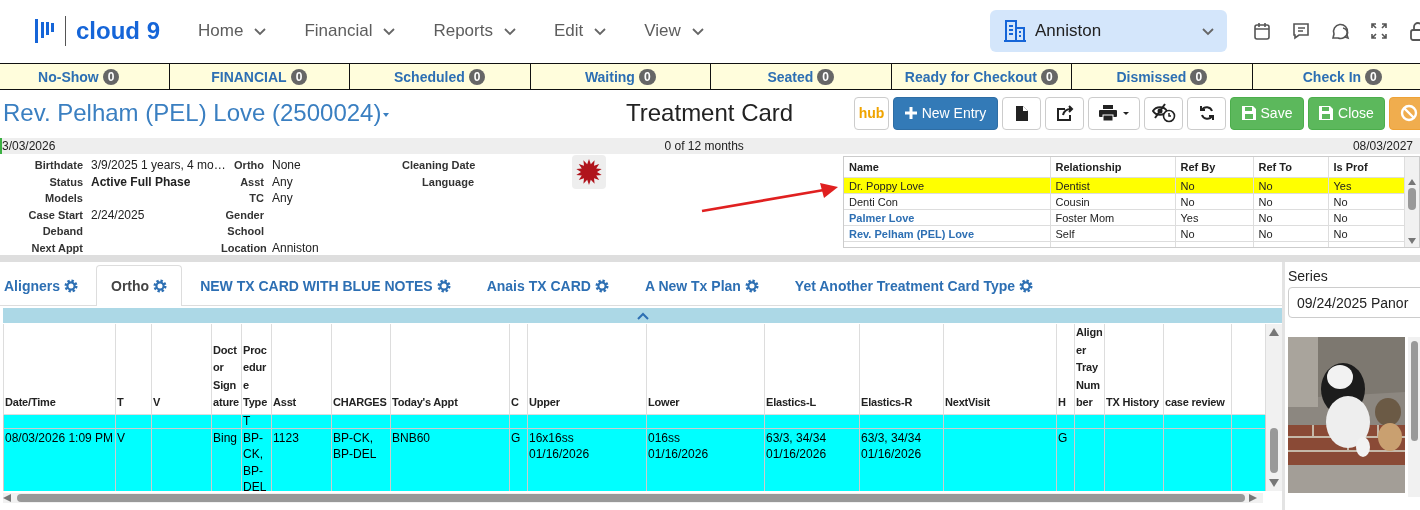 Image resolution: width=1420 pixels, height=510 pixels. I want to click on table-cell: BNB60, so click(450, 459).